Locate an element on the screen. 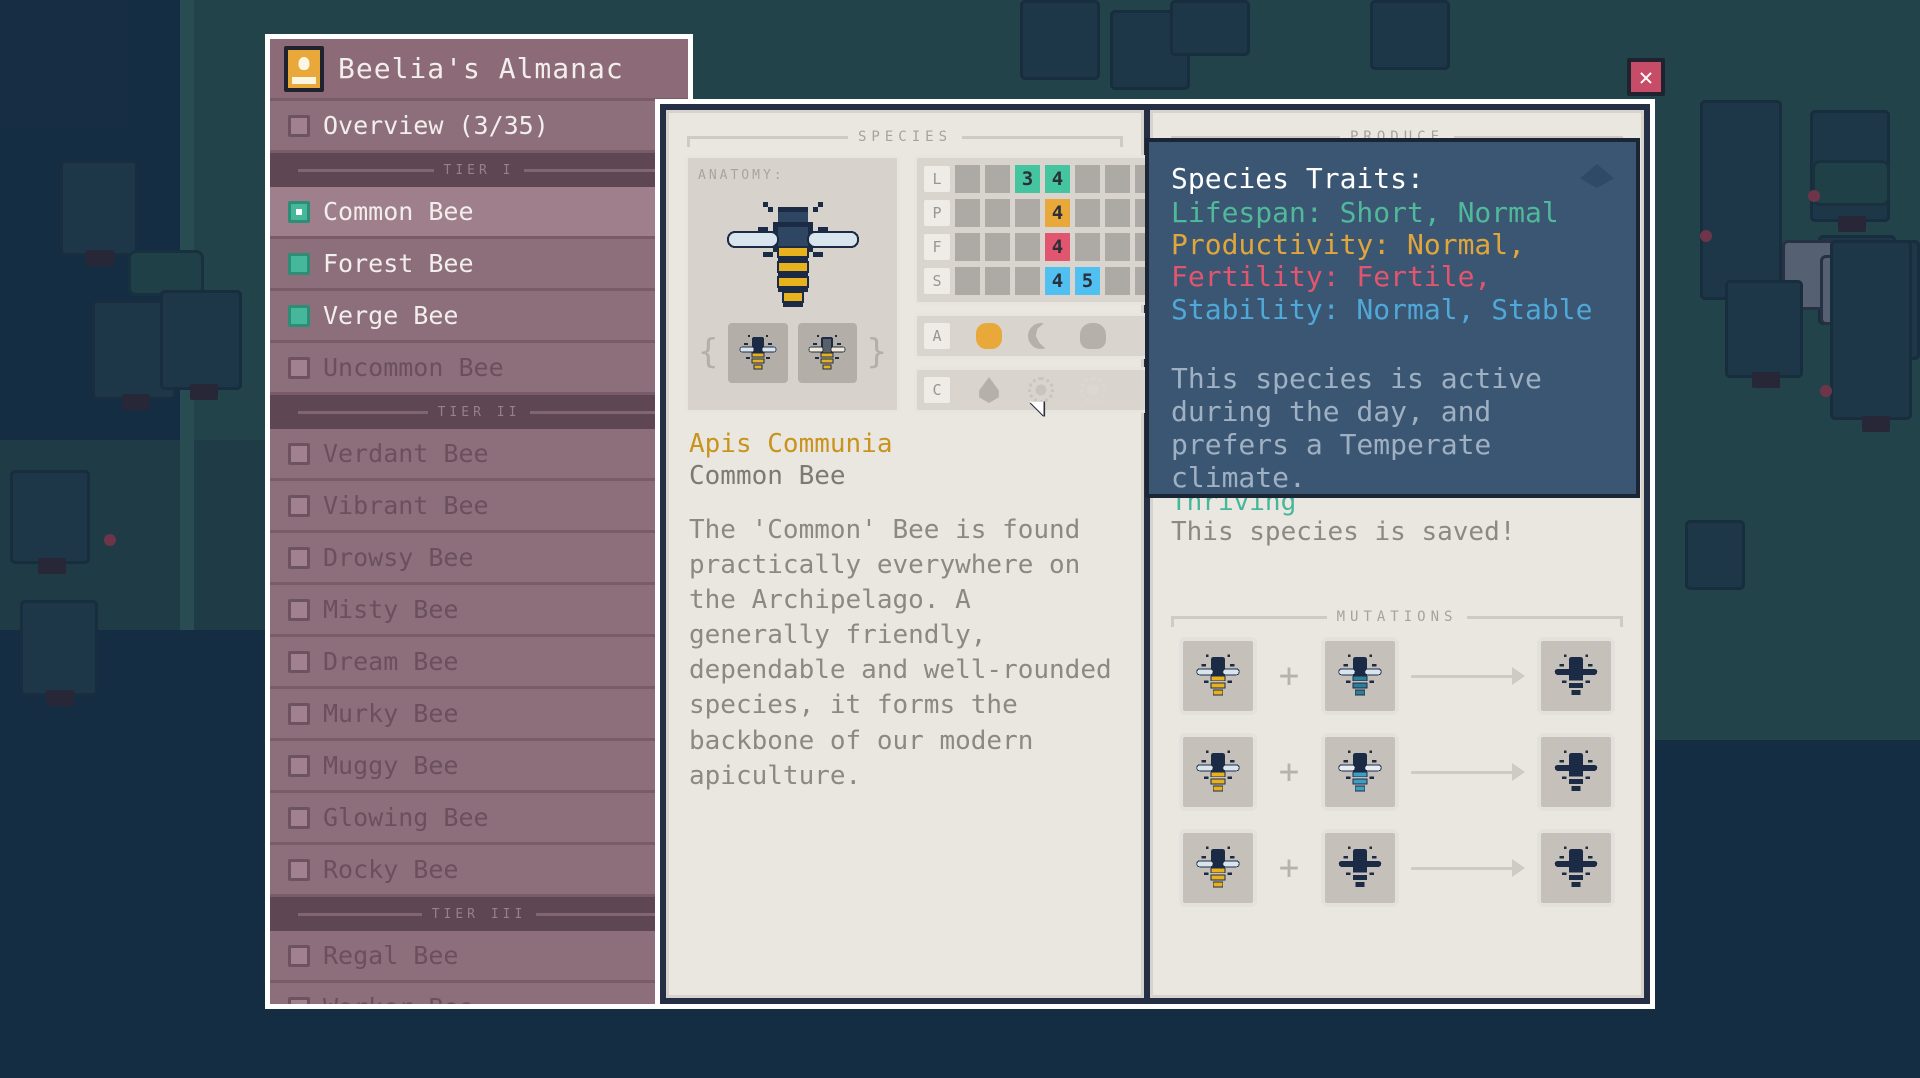 The height and width of the screenshot is (1078, 1920). stat-row-fertility: F 4 is located at coordinates (1042, 247).